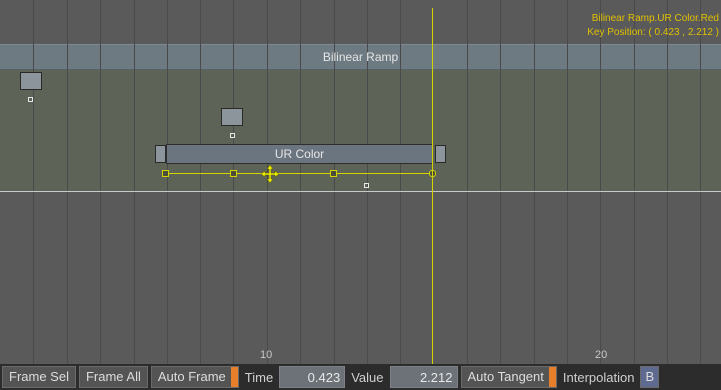 This screenshot has height=390, width=721. What do you see at coordinates (312, 377) in the screenshot?
I see `time-field: 0.423` at bounding box center [312, 377].